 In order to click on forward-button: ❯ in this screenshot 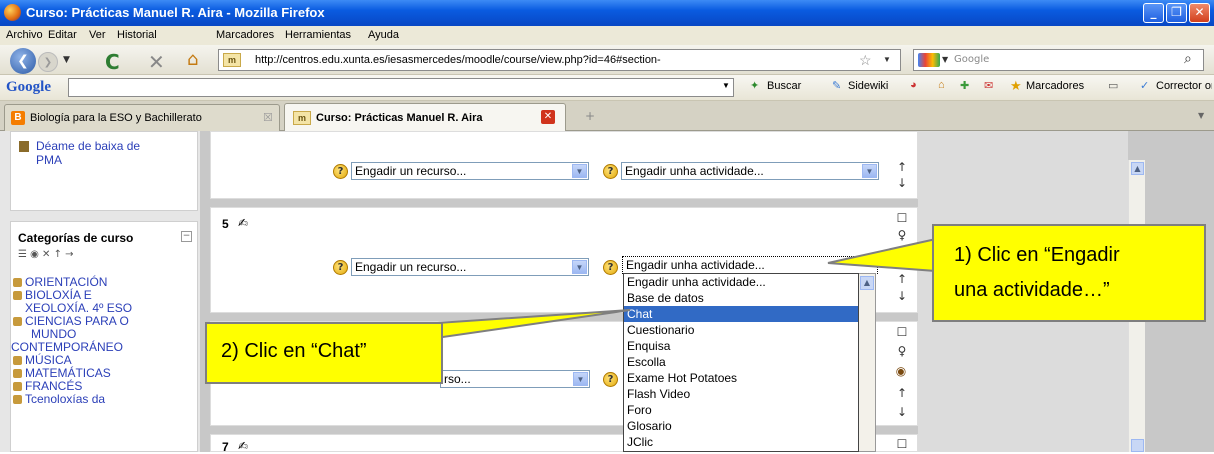, I will do `click(48, 62)`.